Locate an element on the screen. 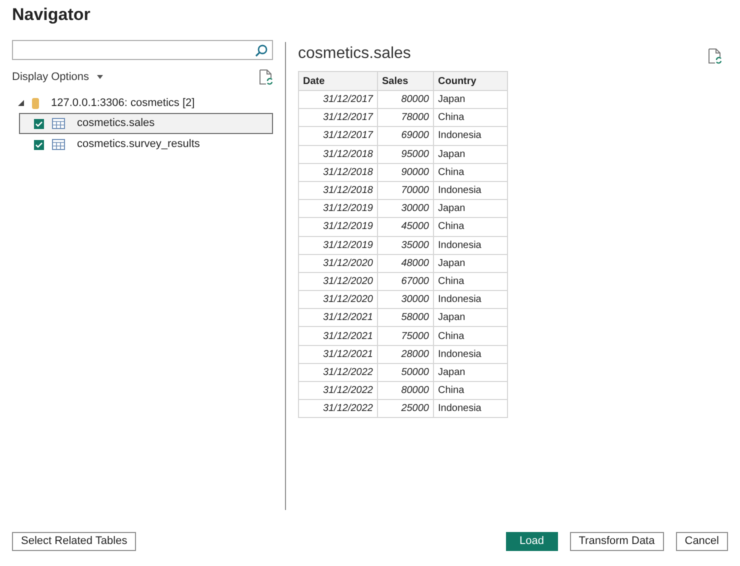 The image size is (740, 566). table-cell: 50000 is located at coordinates (406, 372).